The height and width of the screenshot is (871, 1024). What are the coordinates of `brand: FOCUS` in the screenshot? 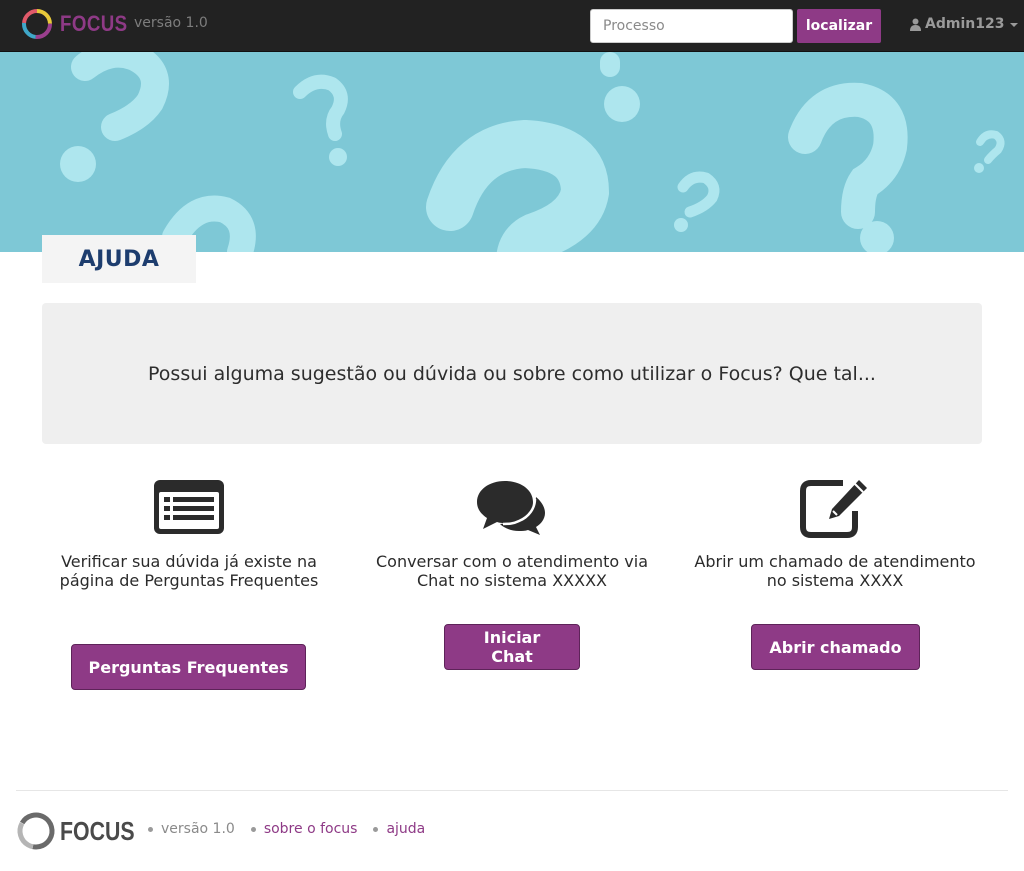 It's located at (80, 24).